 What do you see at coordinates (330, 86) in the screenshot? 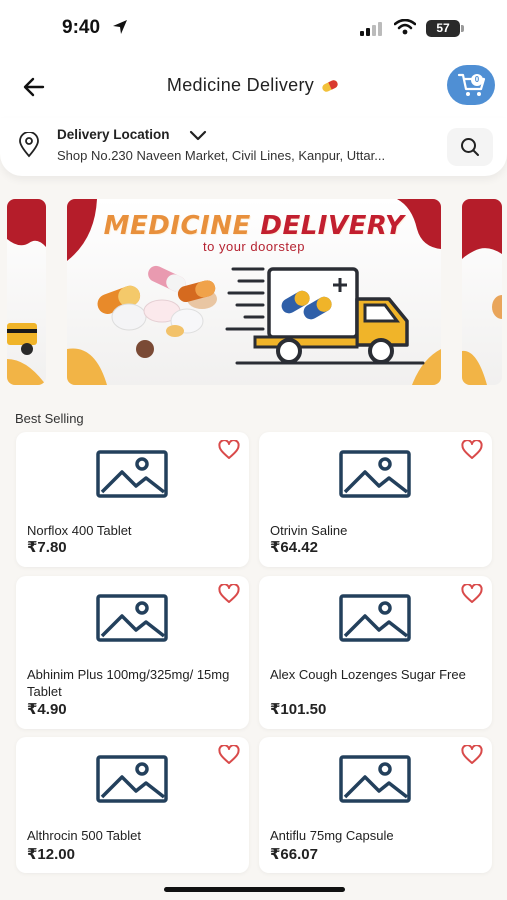
I see `pill-icon` at bounding box center [330, 86].